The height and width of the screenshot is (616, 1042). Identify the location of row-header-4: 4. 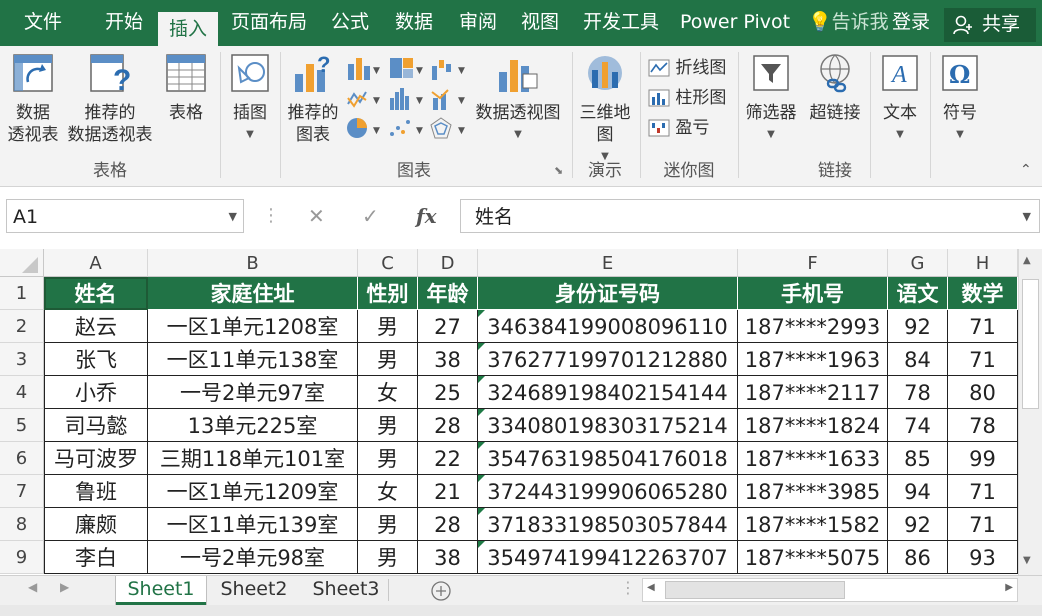
(22, 392).